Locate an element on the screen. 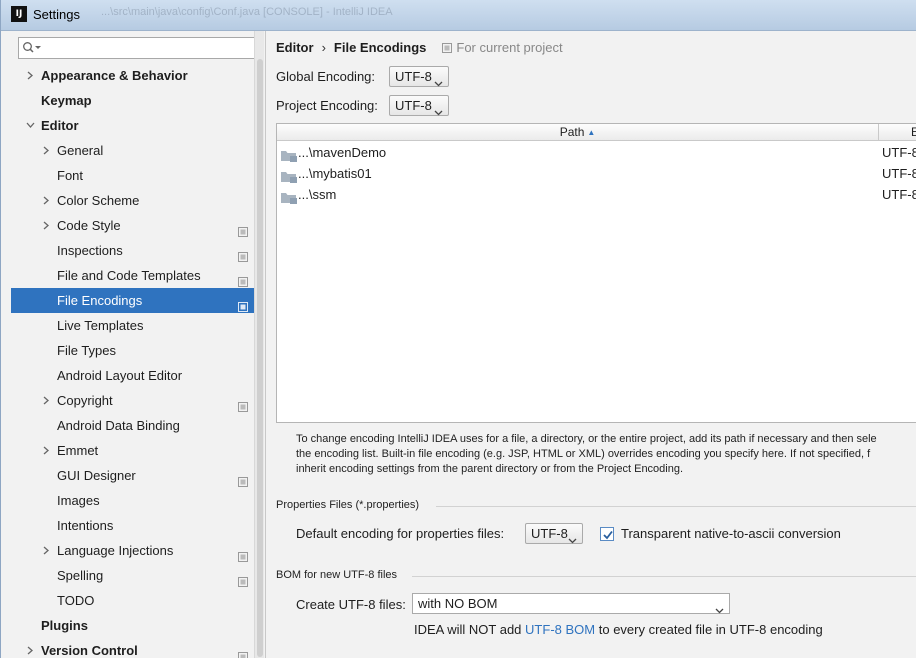  sidebar-item-label: File and Code Templates is located at coordinates (129, 275).